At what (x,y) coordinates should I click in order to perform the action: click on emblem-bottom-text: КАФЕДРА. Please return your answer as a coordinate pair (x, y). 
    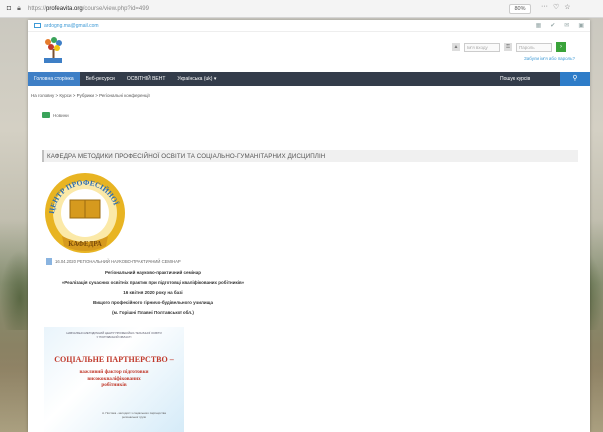
    Looking at the image, I should click on (85, 244).